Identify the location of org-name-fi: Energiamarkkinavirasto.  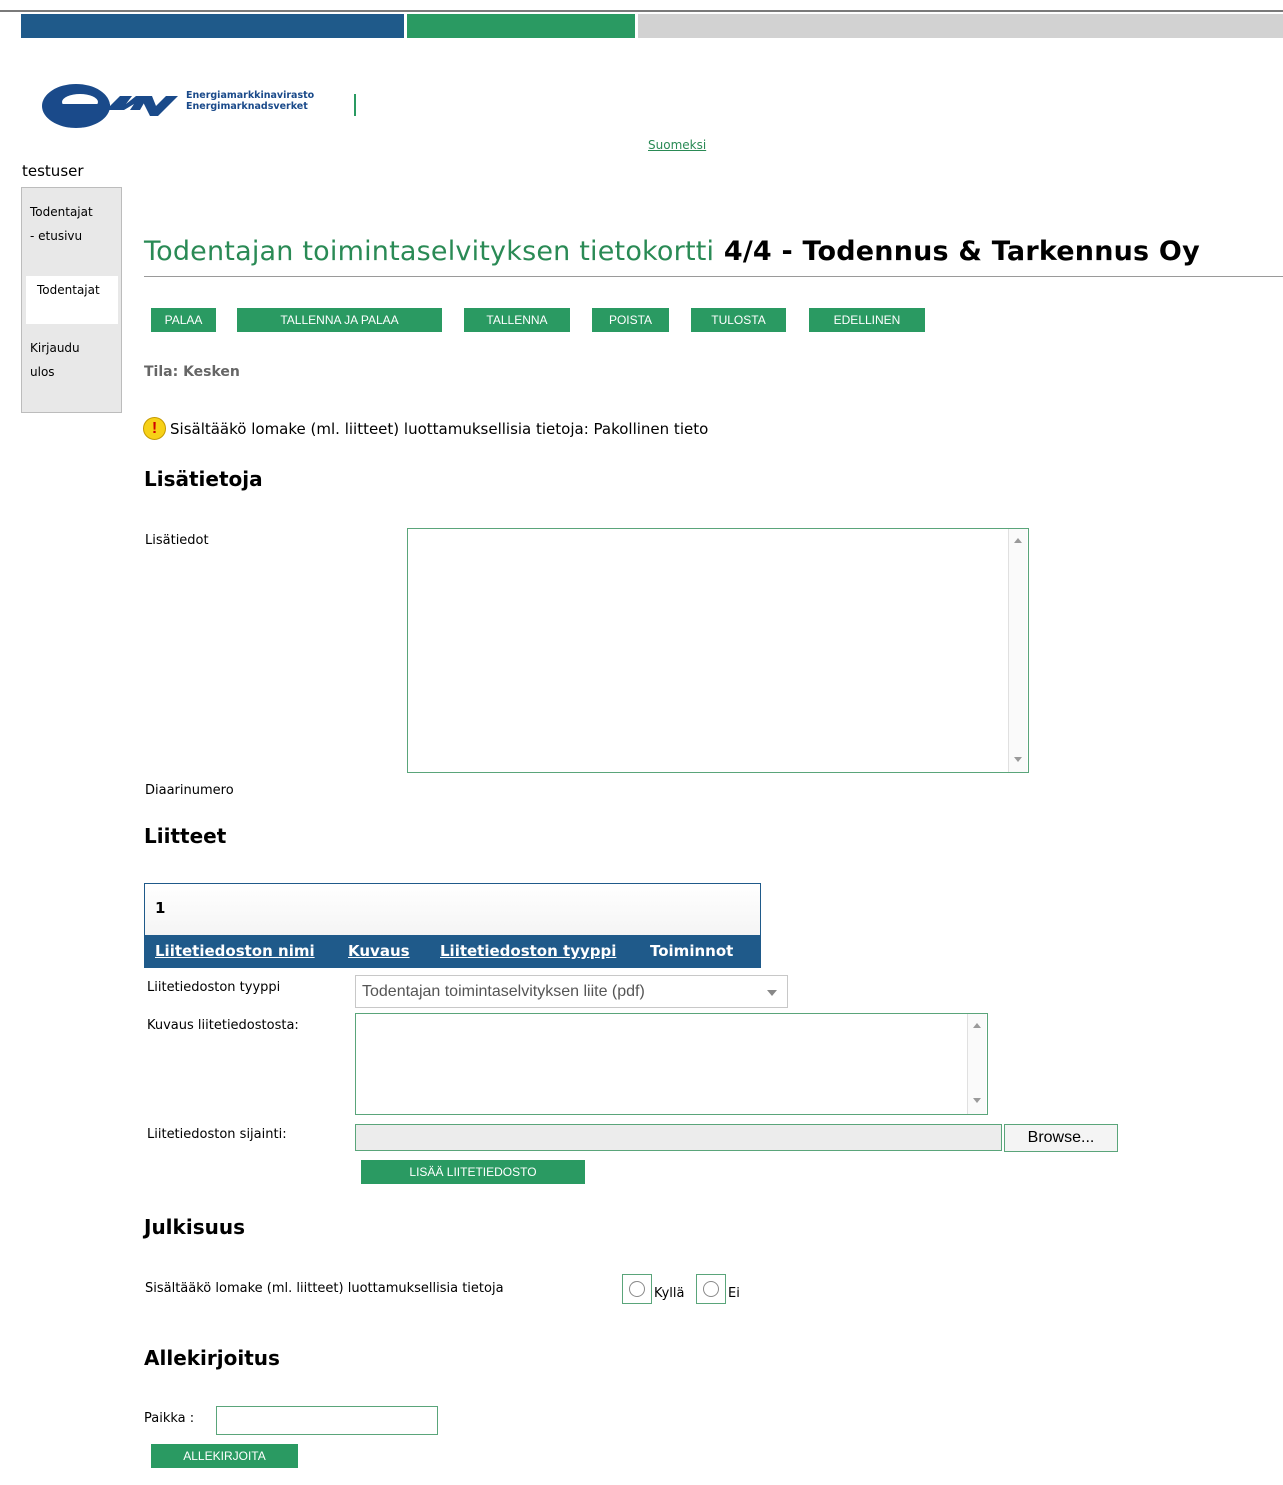
(250, 95).